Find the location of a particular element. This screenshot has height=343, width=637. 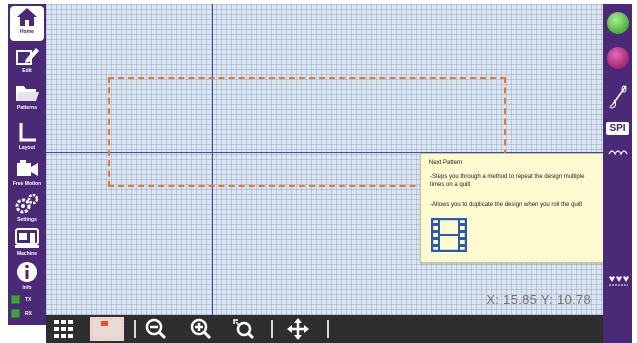

nav-machine: Machine is located at coordinates (27, 245).